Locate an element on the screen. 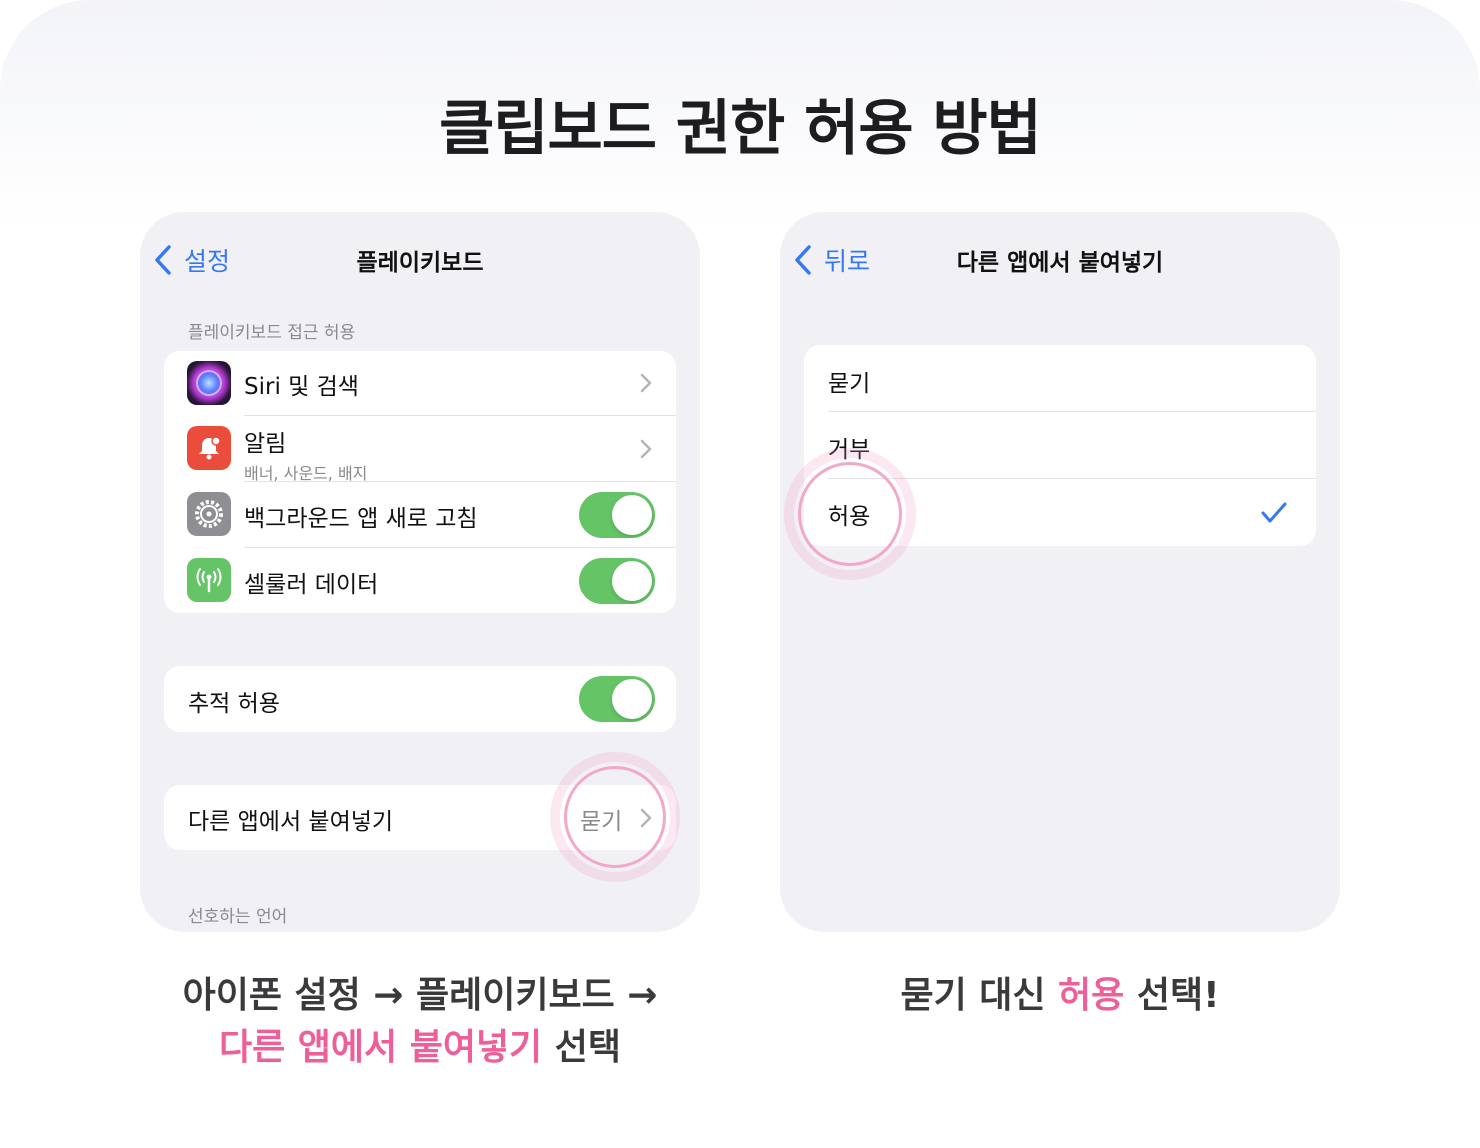 This screenshot has height=1148, width=1480. background-refresh-toggle is located at coordinates (617, 515).